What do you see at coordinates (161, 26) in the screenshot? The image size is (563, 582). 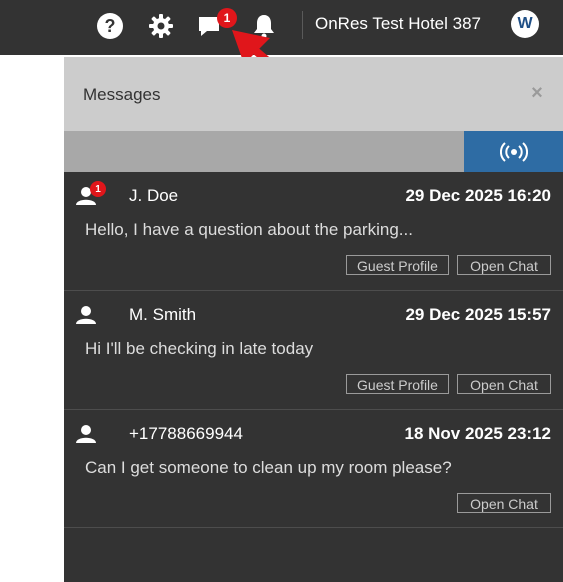 I see `settings-gear-icon` at bounding box center [161, 26].